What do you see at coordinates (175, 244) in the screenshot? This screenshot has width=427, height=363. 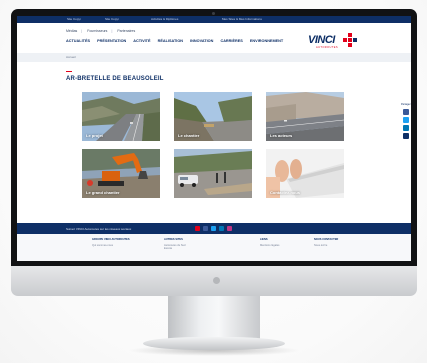 I see `footer-column: AUTRES SITES Autoroutes du Sud Escota` at bounding box center [175, 244].